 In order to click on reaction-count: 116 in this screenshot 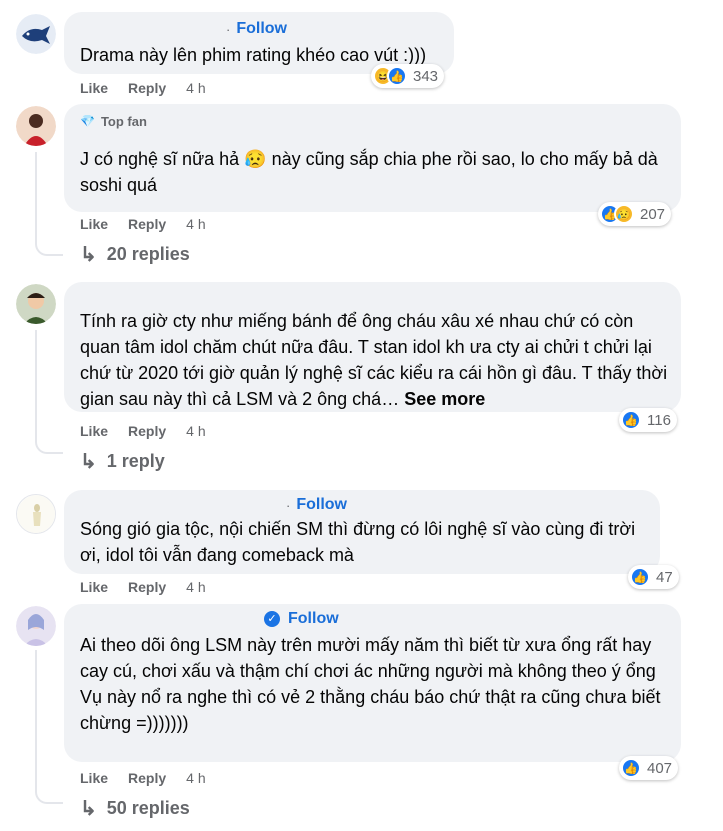, I will do `click(659, 420)`.